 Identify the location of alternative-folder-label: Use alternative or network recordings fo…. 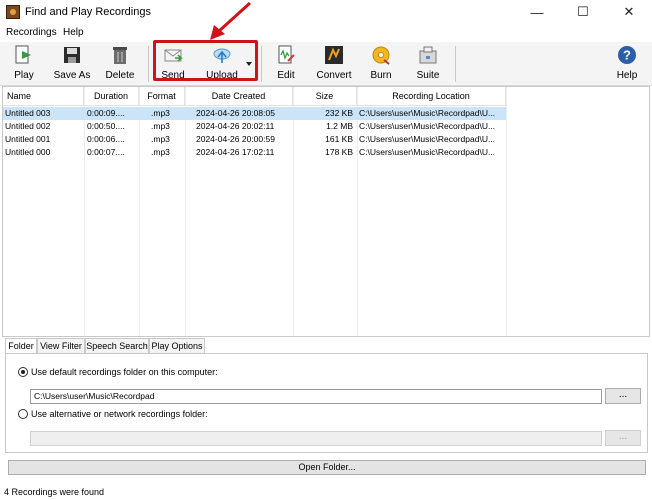
(119, 414).